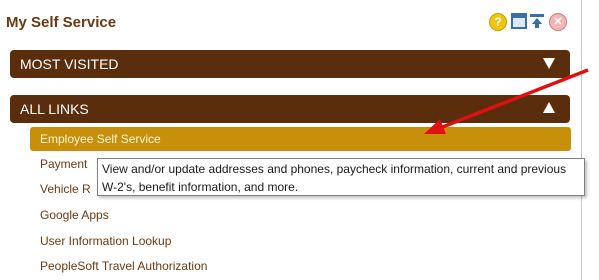 This screenshot has width=599, height=280. I want to click on panel-title: My Self Service, so click(61, 22).